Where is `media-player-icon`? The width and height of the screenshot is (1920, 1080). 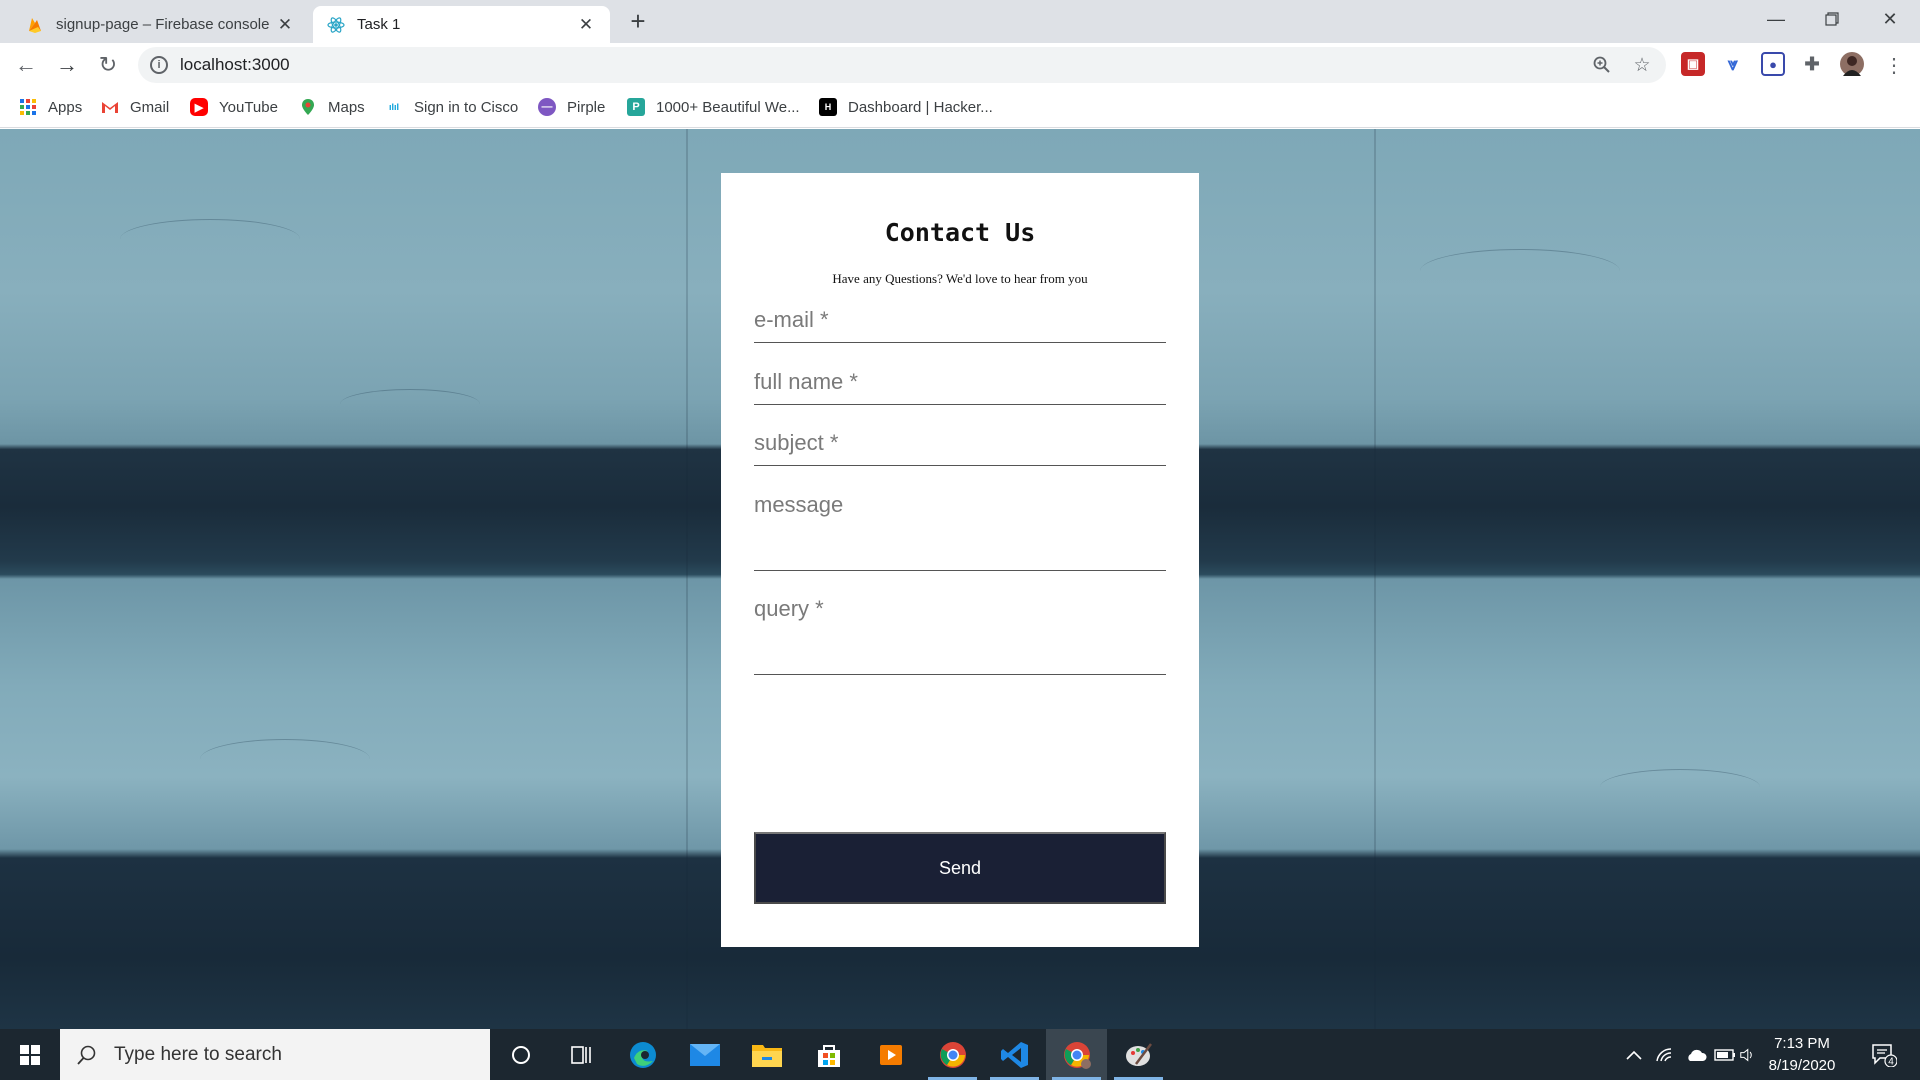 media-player-icon is located at coordinates (890, 1054).